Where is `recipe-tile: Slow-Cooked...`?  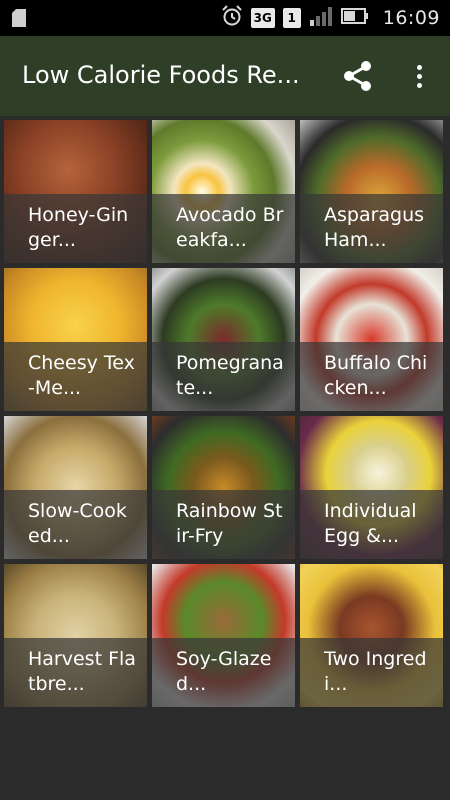
recipe-tile: Slow-Cooked... is located at coordinates (75, 487).